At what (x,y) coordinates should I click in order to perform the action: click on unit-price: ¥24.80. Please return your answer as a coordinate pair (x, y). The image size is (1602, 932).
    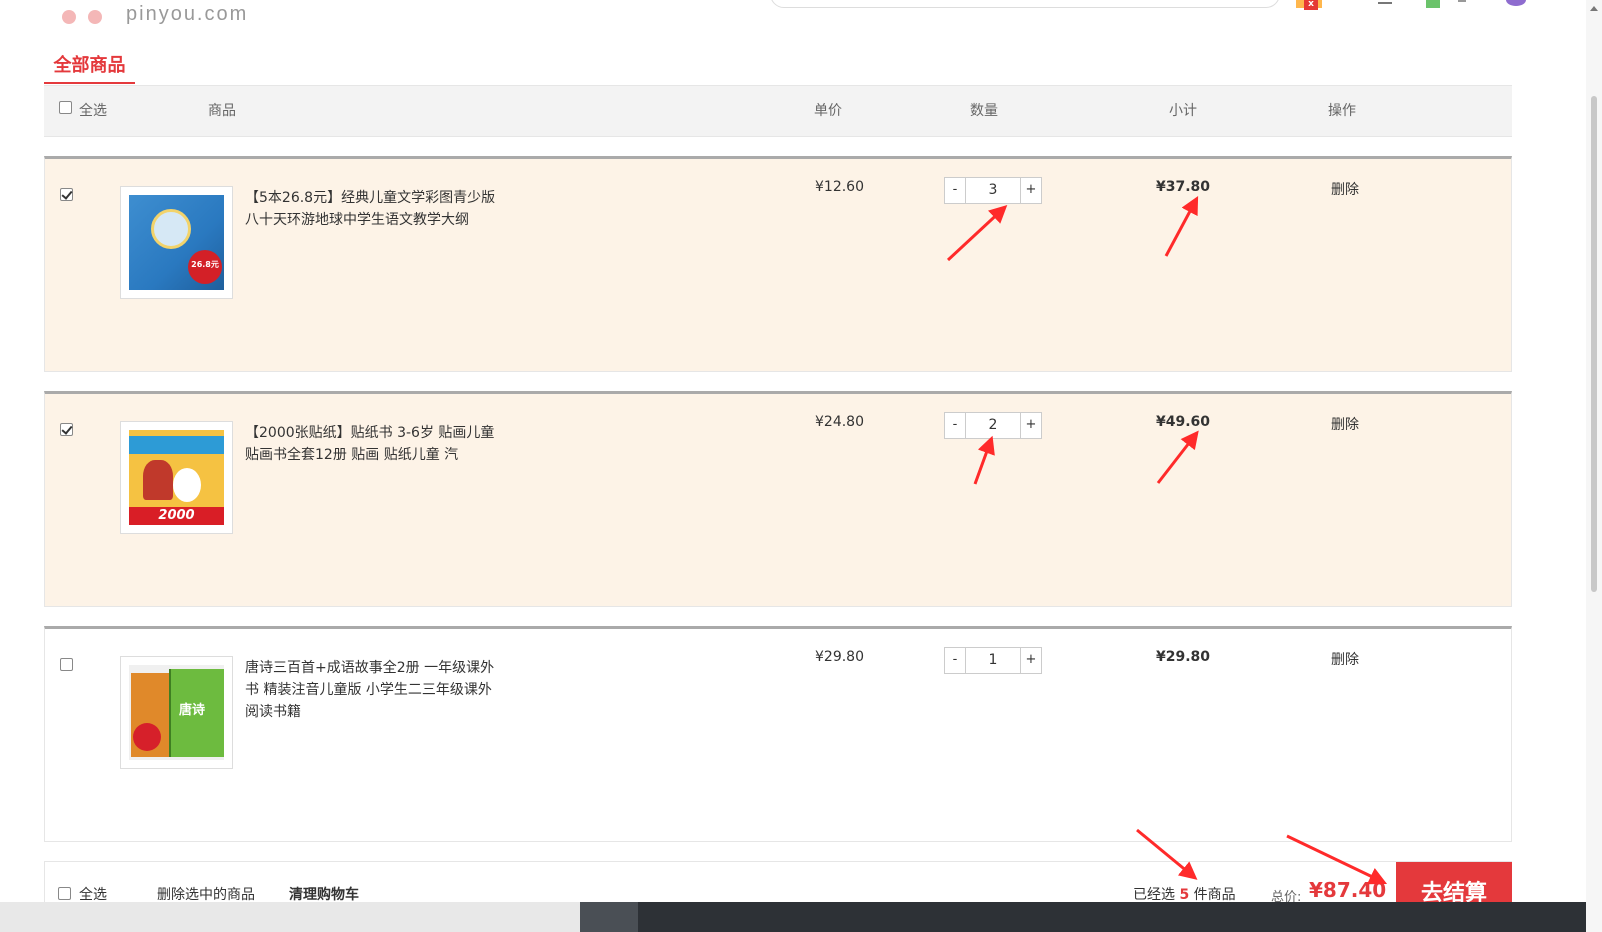
    Looking at the image, I should click on (839, 422).